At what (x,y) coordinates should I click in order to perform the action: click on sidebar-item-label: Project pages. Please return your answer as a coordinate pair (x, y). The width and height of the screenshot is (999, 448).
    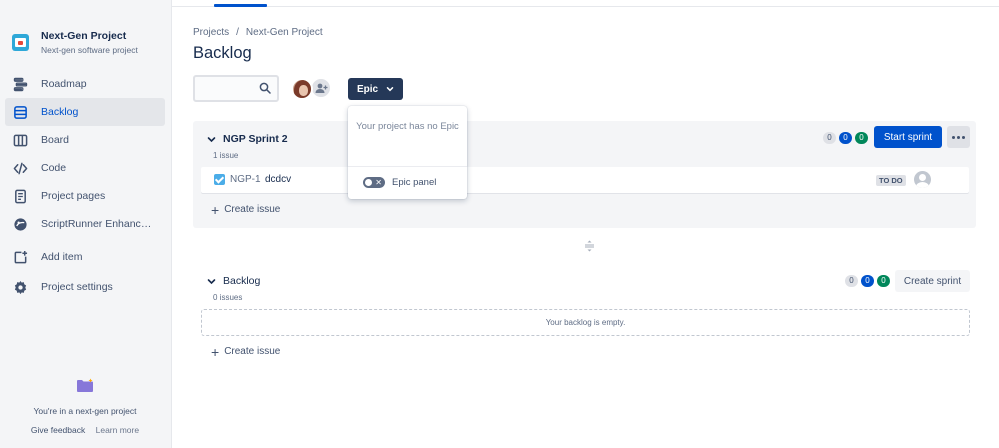
    Looking at the image, I should click on (73, 196).